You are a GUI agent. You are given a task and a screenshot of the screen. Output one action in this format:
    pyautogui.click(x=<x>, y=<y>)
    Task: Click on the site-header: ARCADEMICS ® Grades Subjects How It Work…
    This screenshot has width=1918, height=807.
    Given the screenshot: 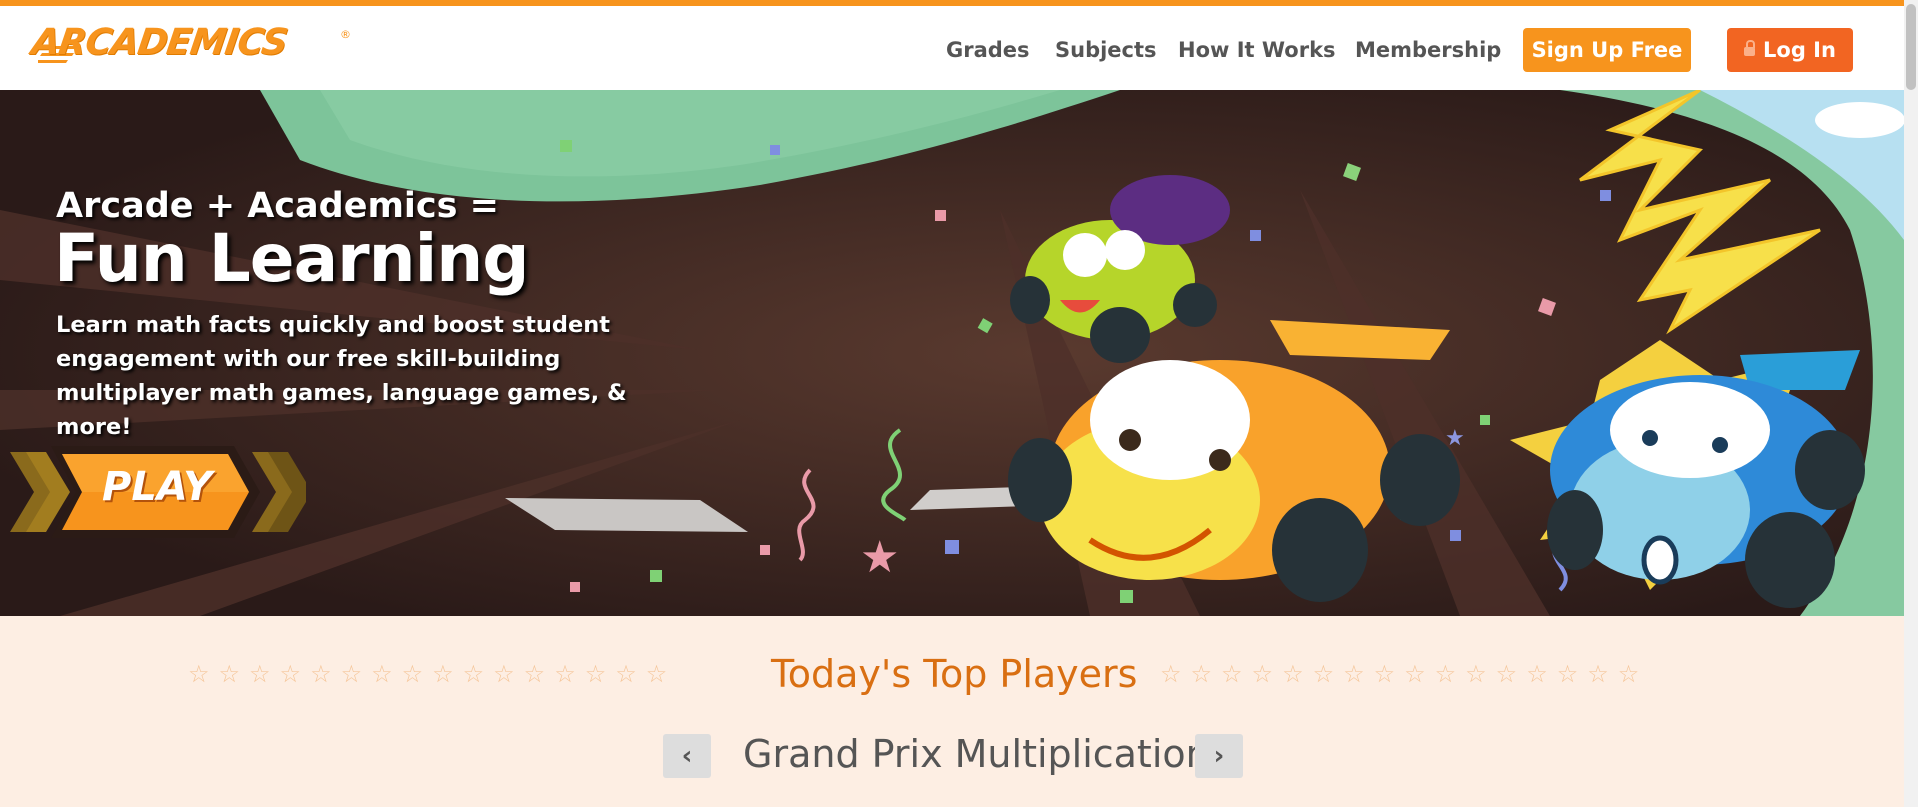 What is the action you would take?
    pyautogui.click(x=952, y=48)
    